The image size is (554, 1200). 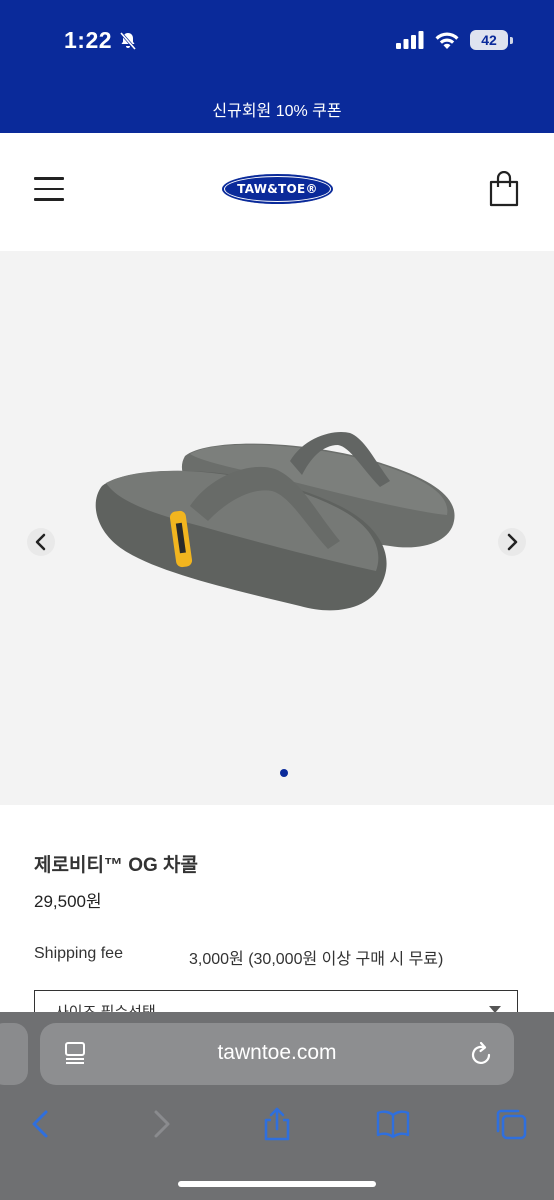 I want to click on url-text: tawntoe.com, so click(x=277, y=1052).